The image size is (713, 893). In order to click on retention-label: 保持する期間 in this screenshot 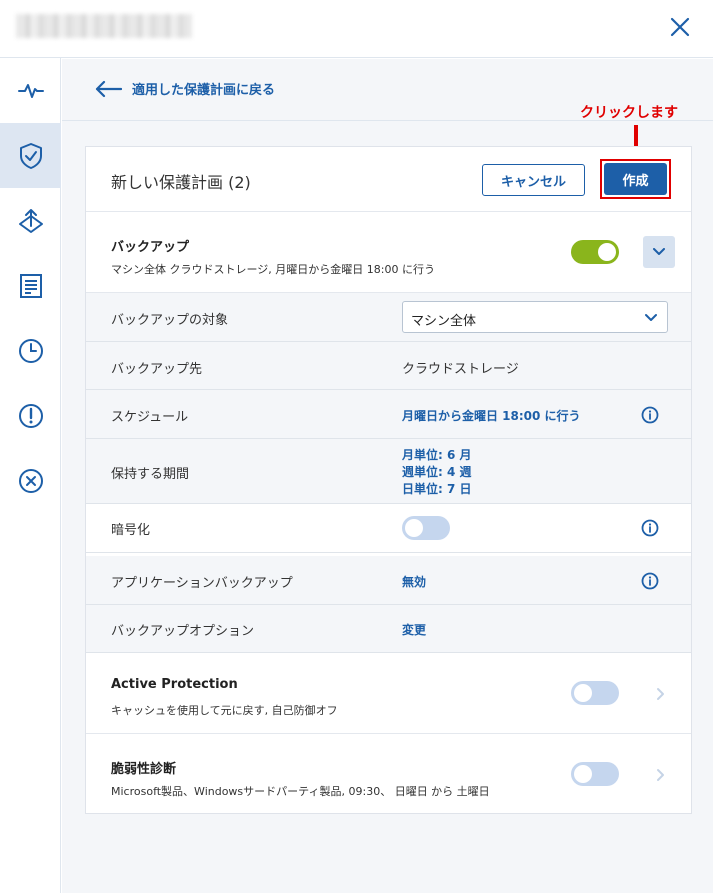, I will do `click(150, 474)`.